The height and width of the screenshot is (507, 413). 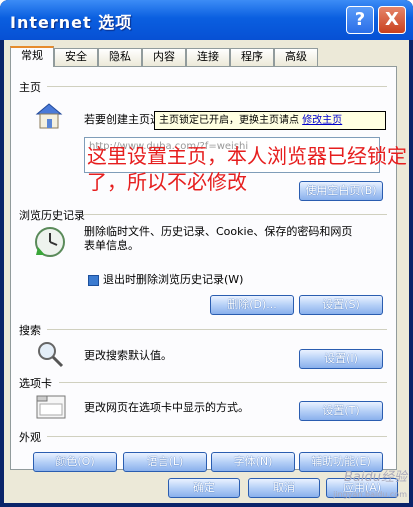 I want to click on history-description-line2: 表单信息。, so click(x=111, y=245).